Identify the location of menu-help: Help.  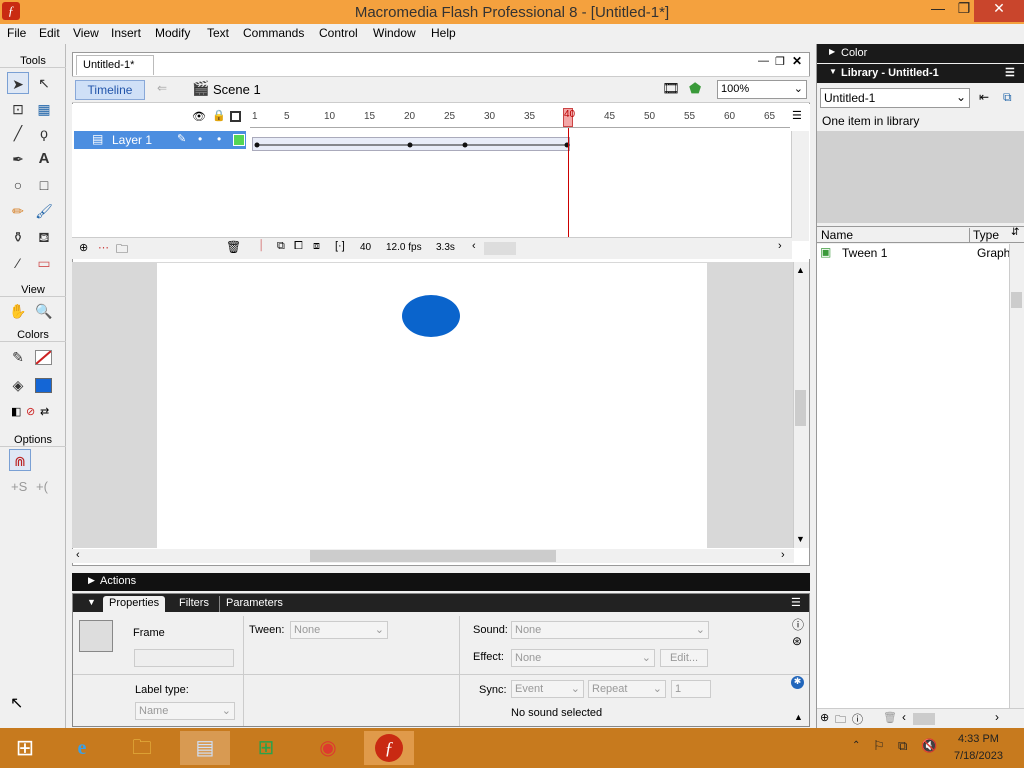
(443, 33).